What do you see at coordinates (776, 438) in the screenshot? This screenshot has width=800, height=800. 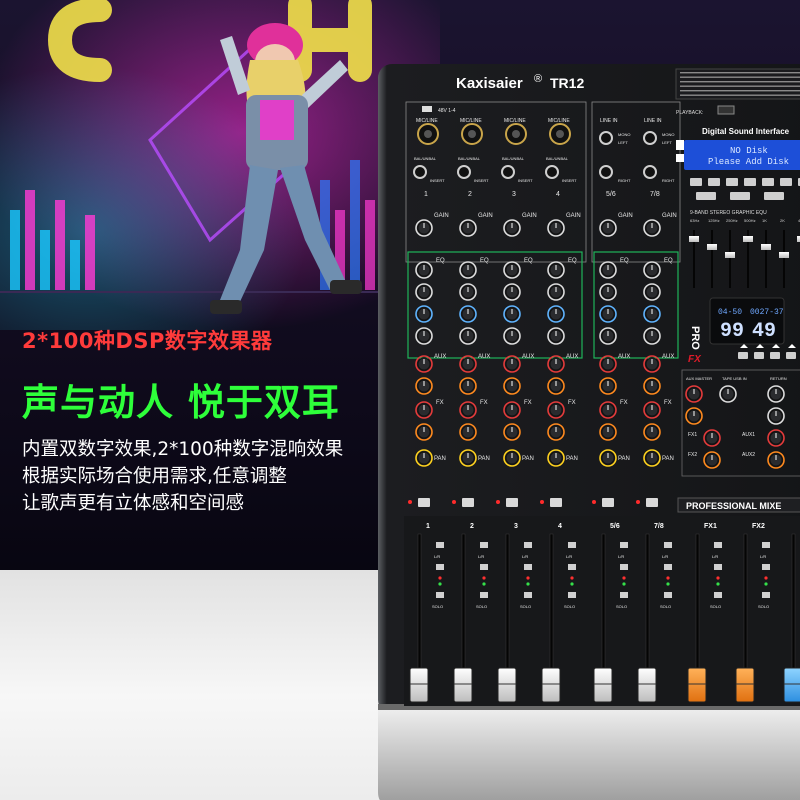 I see `aux1-return-knob` at bounding box center [776, 438].